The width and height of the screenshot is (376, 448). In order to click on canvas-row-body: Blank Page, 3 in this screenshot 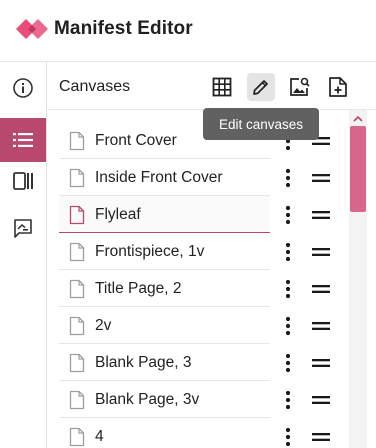, I will do `click(164, 362)`.